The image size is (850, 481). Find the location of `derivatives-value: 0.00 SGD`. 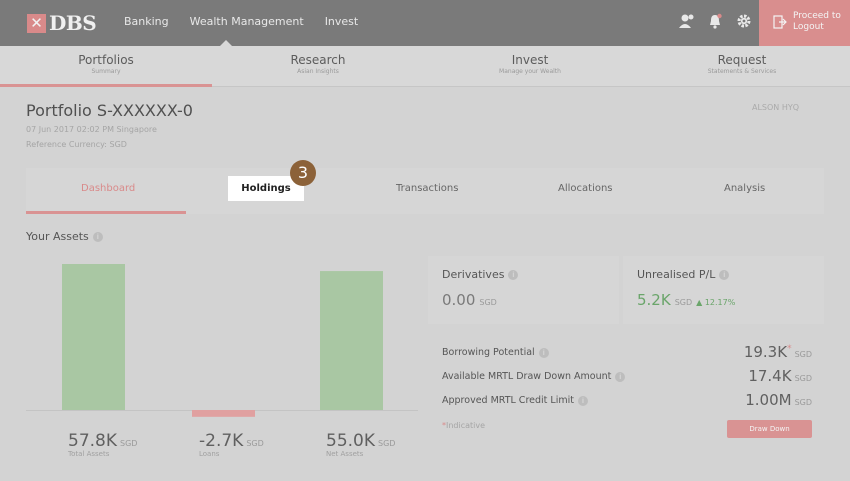

derivatives-value: 0.00 SGD is located at coordinates (469, 300).